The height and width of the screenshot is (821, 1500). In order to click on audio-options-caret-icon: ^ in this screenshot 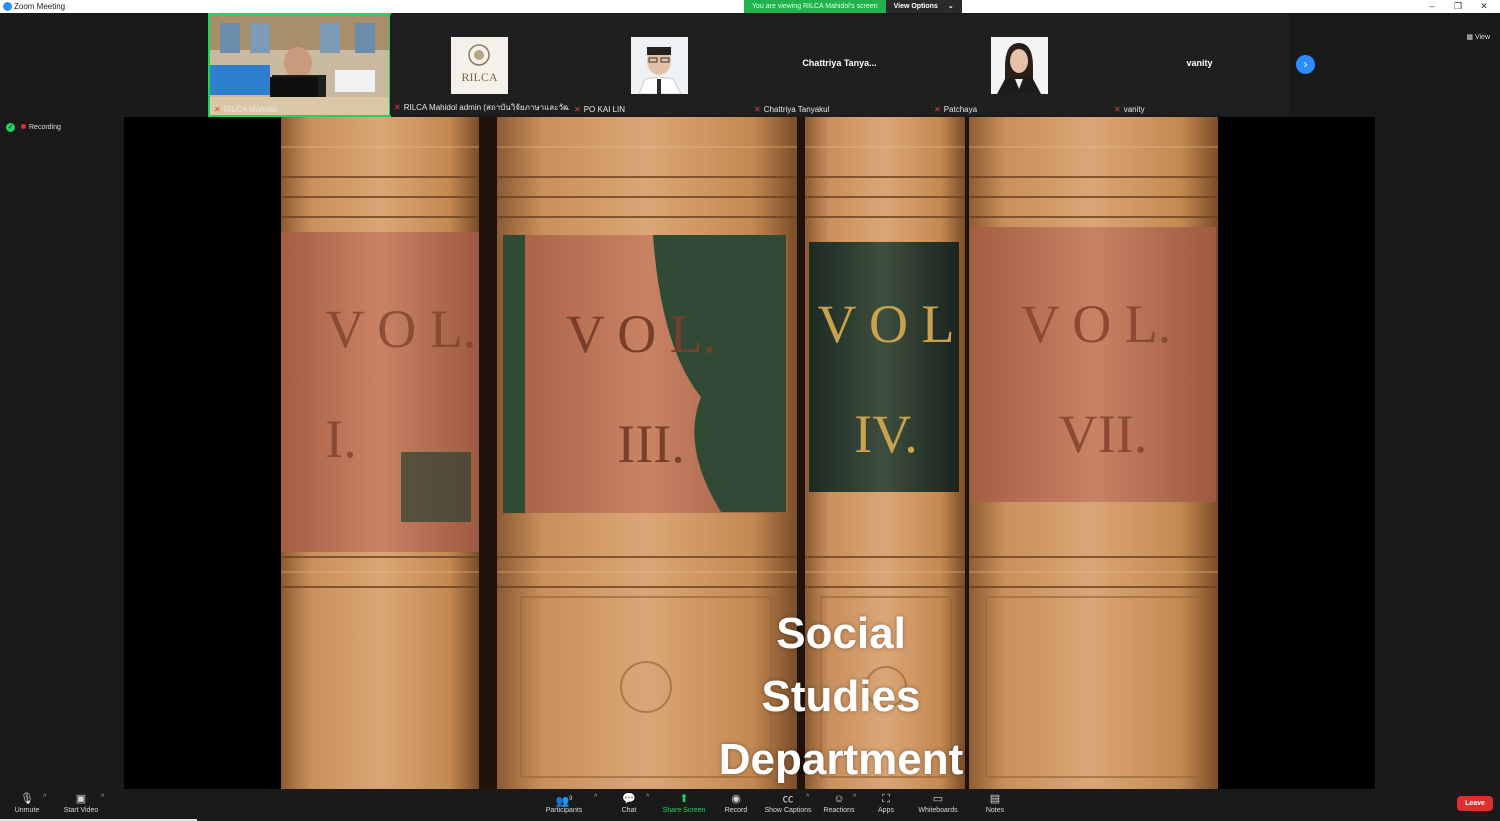, I will do `click(44, 797)`.